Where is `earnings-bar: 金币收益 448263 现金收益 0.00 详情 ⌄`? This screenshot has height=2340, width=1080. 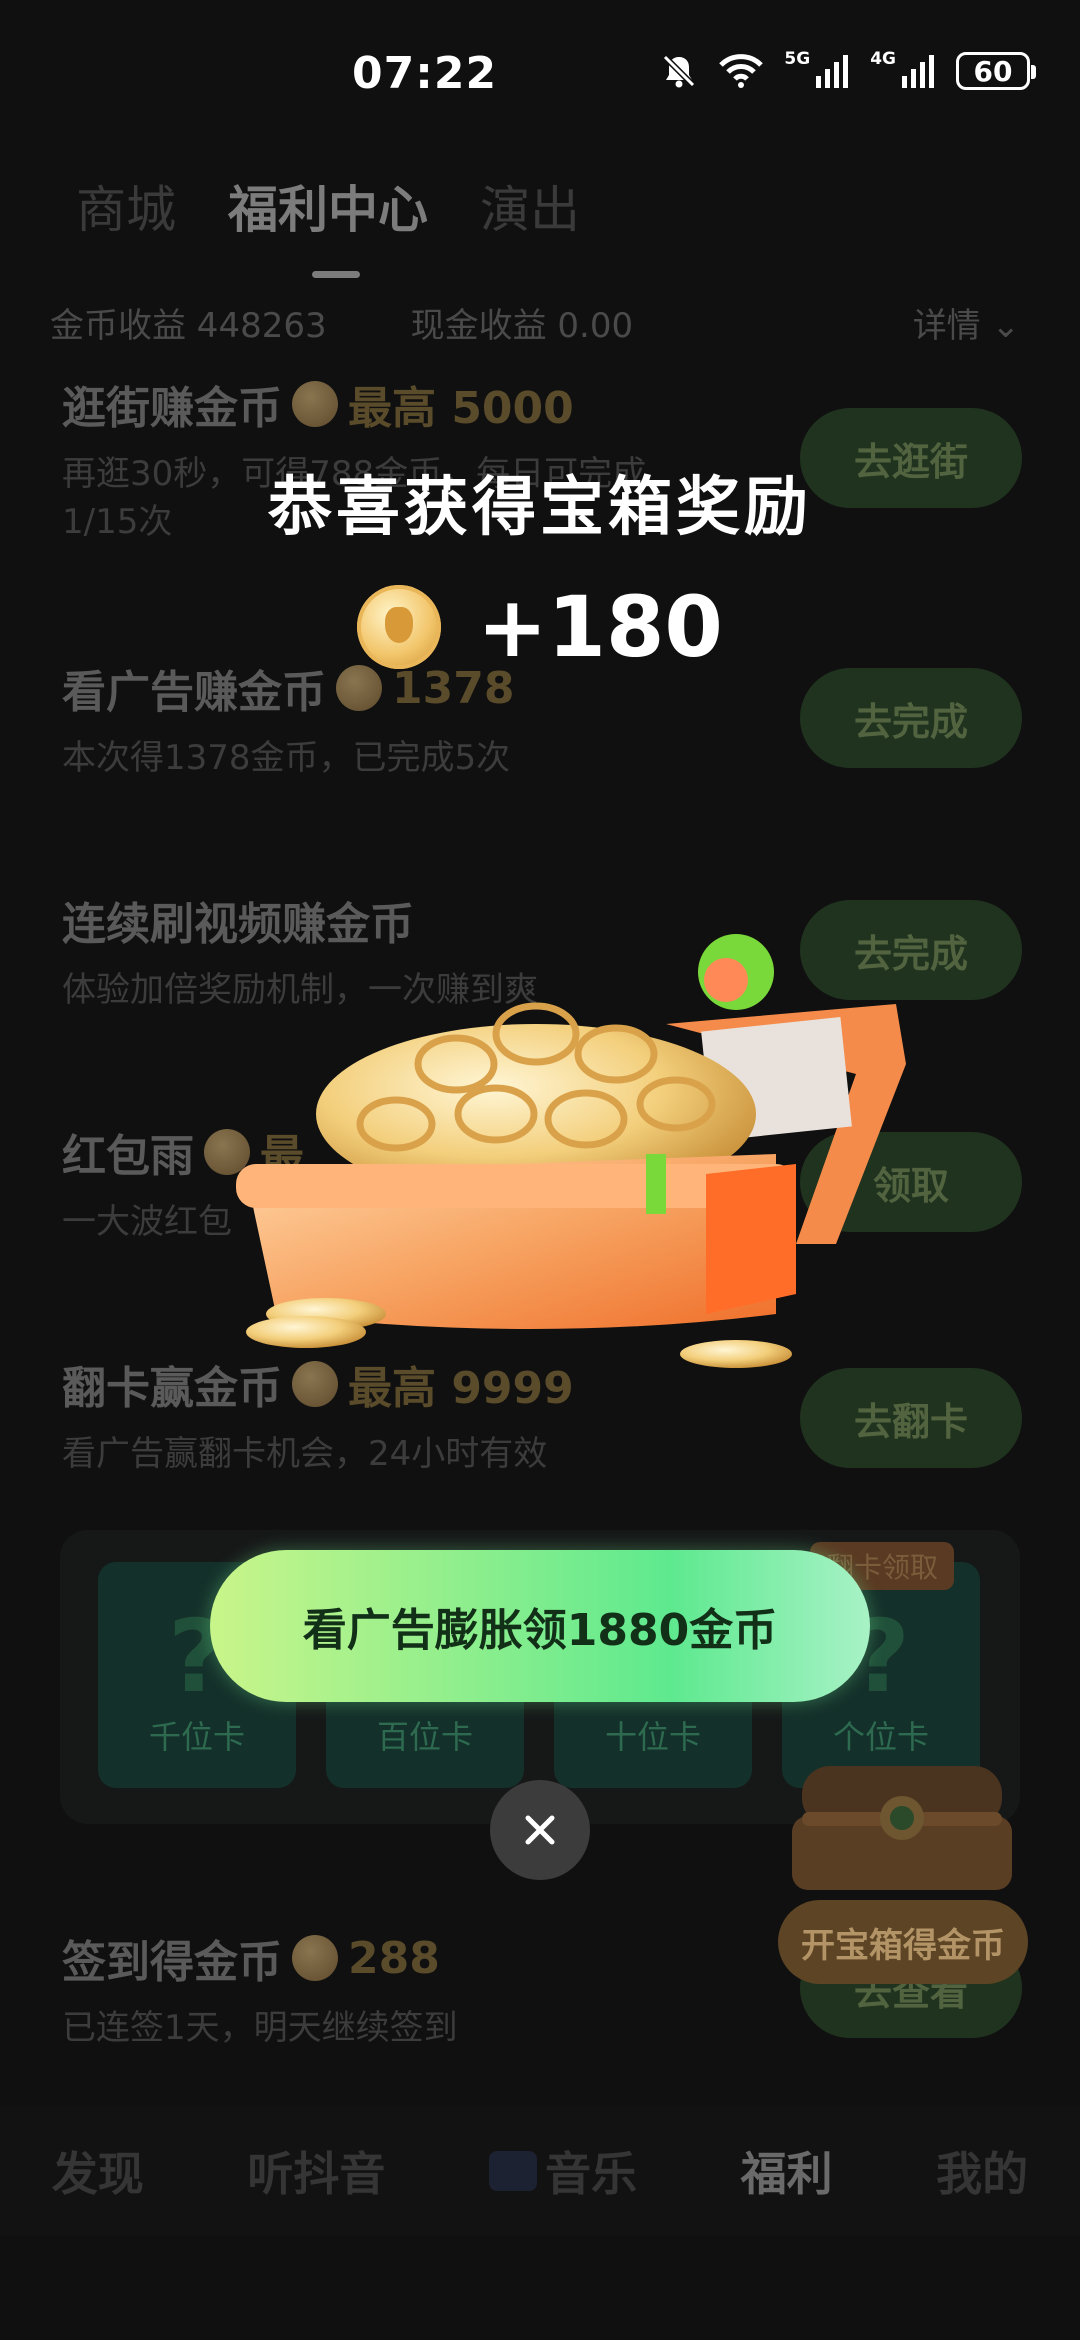 earnings-bar: 金币收益 448263 现金收益 0.00 详情 ⌄ is located at coordinates (540, 322).